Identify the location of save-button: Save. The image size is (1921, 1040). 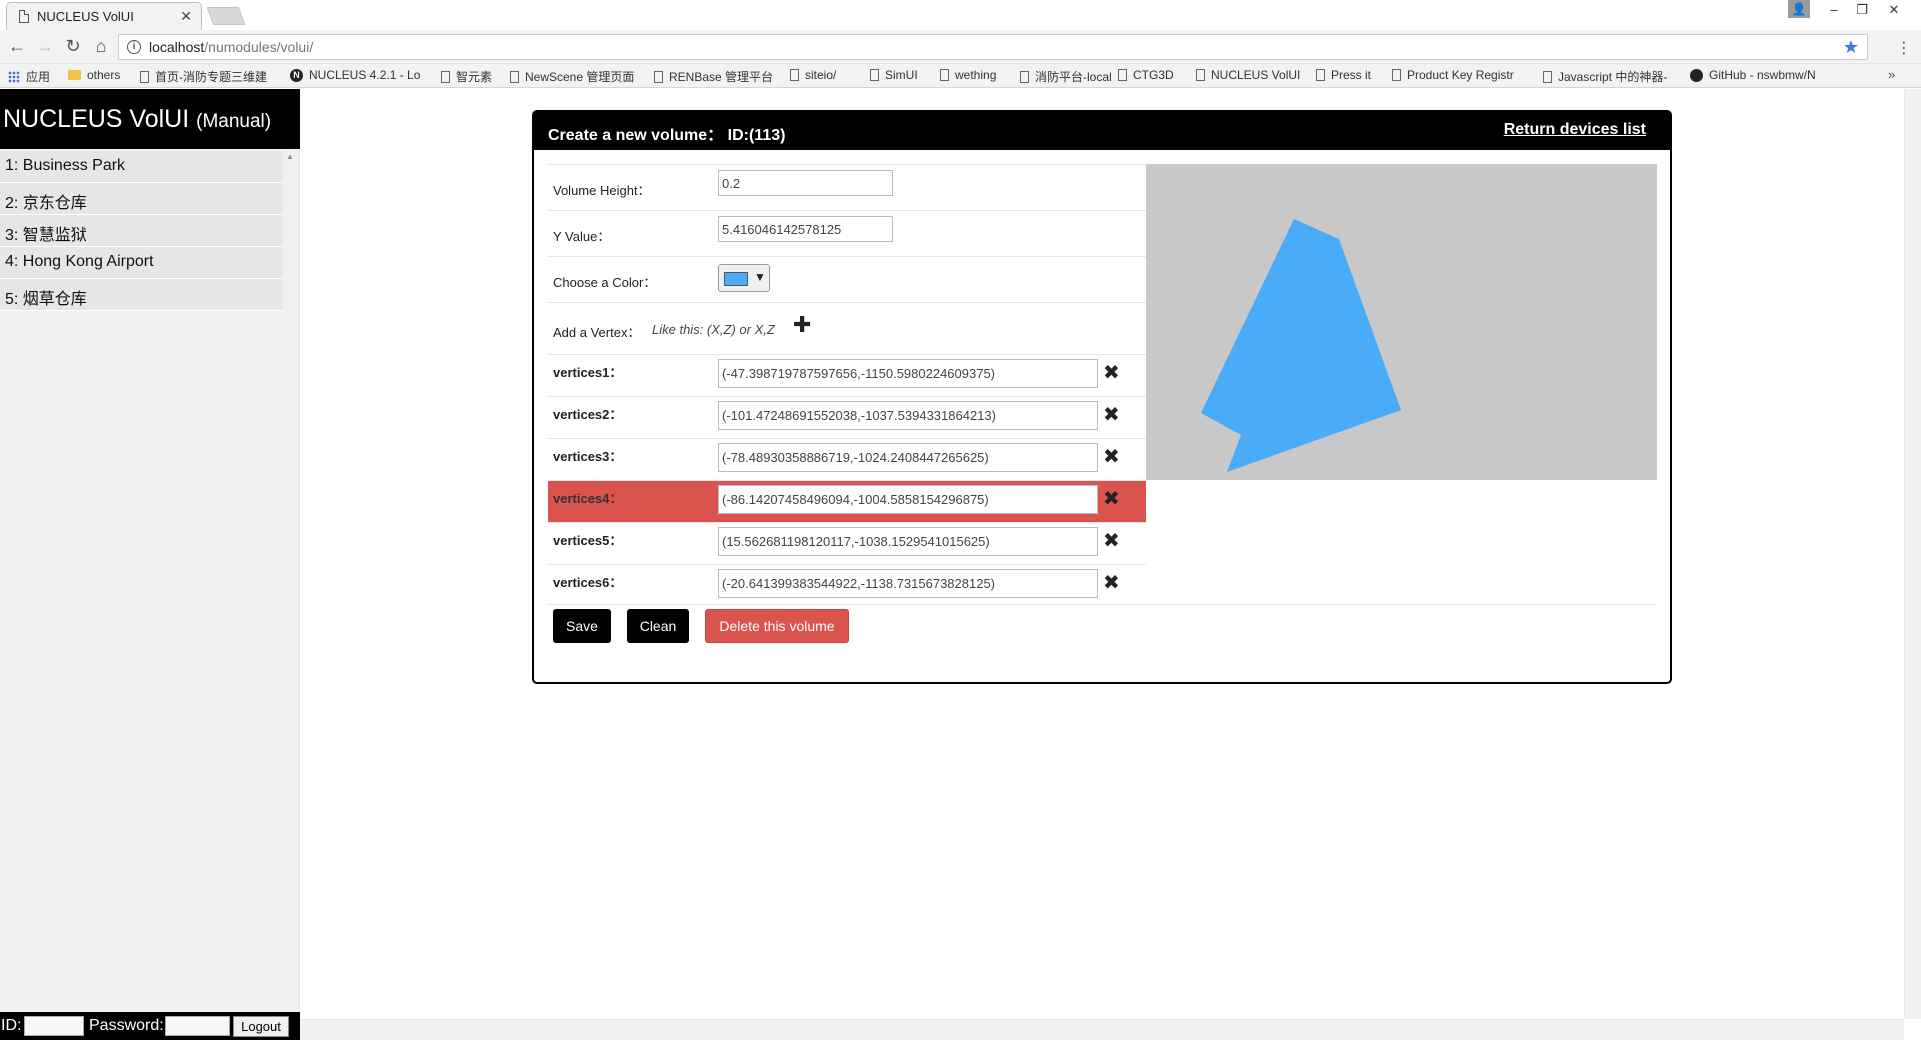
(582, 626).